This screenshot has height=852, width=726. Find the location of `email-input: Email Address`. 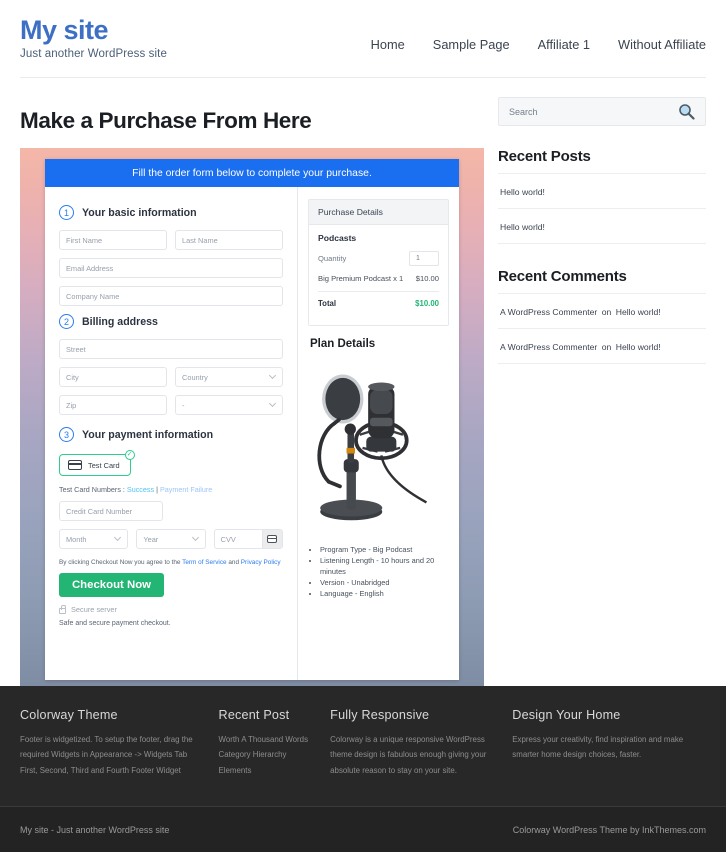

email-input: Email Address is located at coordinates (171, 268).